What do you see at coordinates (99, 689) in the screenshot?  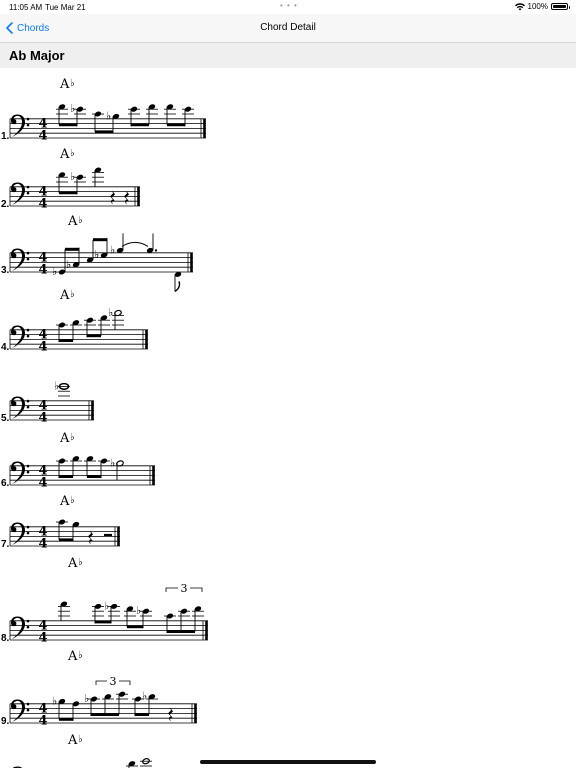 I see `exercise-9: 9.A ♭♭ ♭ ♭3` at bounding box center [99, 689].